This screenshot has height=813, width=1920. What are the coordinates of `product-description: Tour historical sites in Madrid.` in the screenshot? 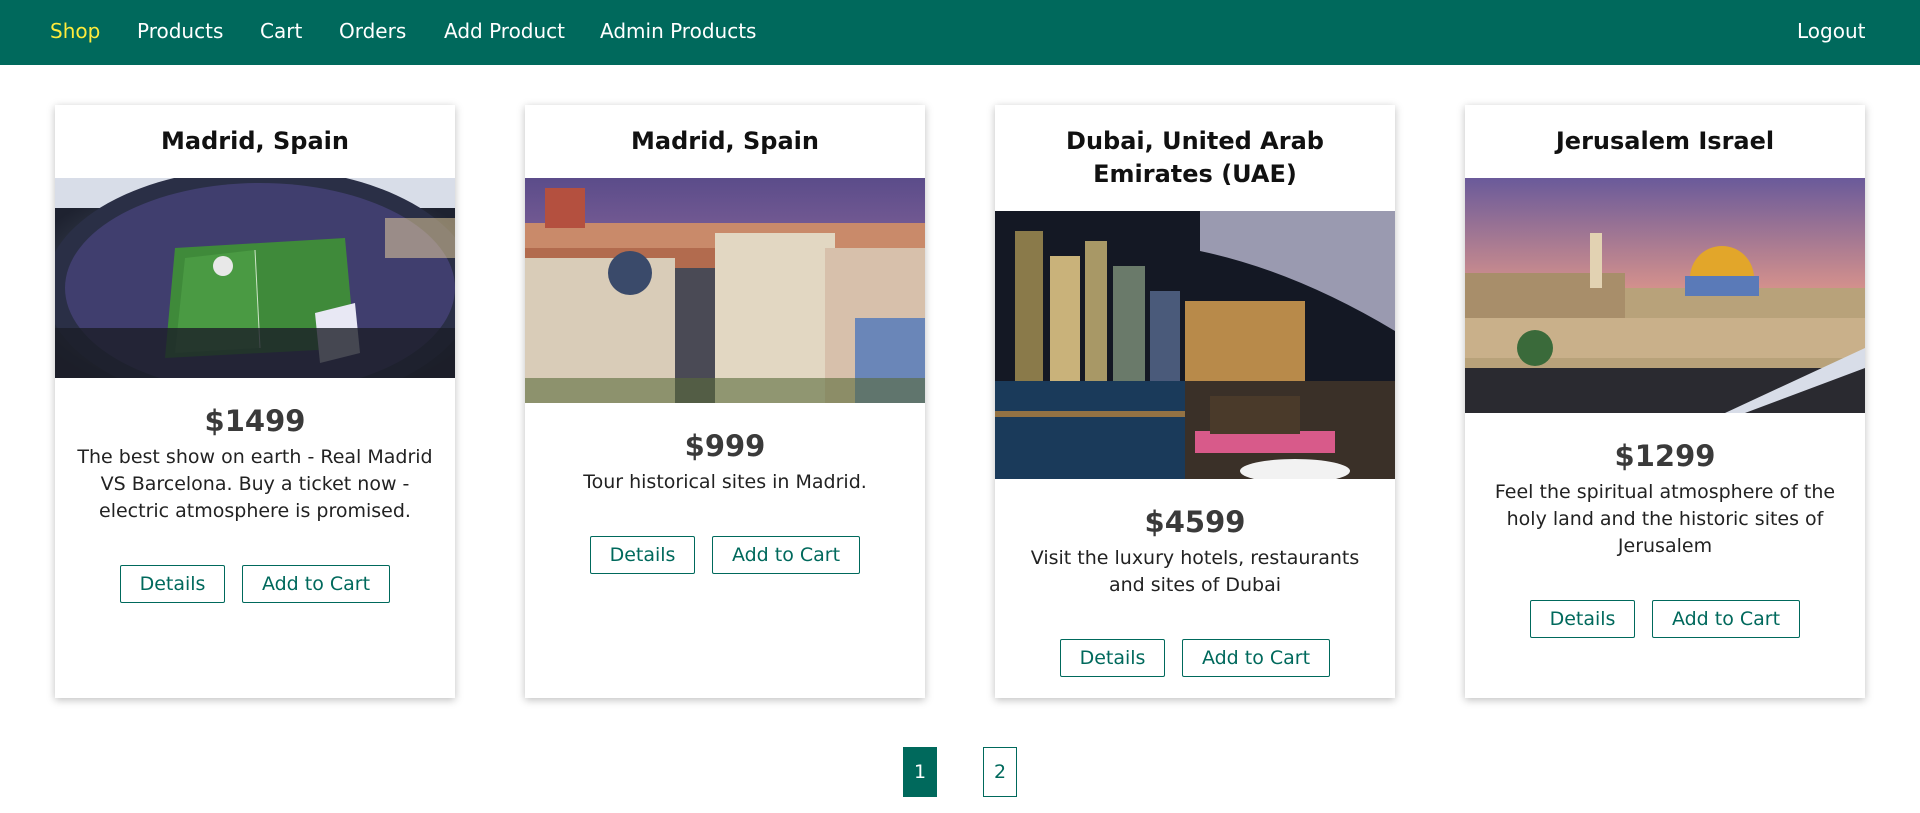 It's located at (725, 482).